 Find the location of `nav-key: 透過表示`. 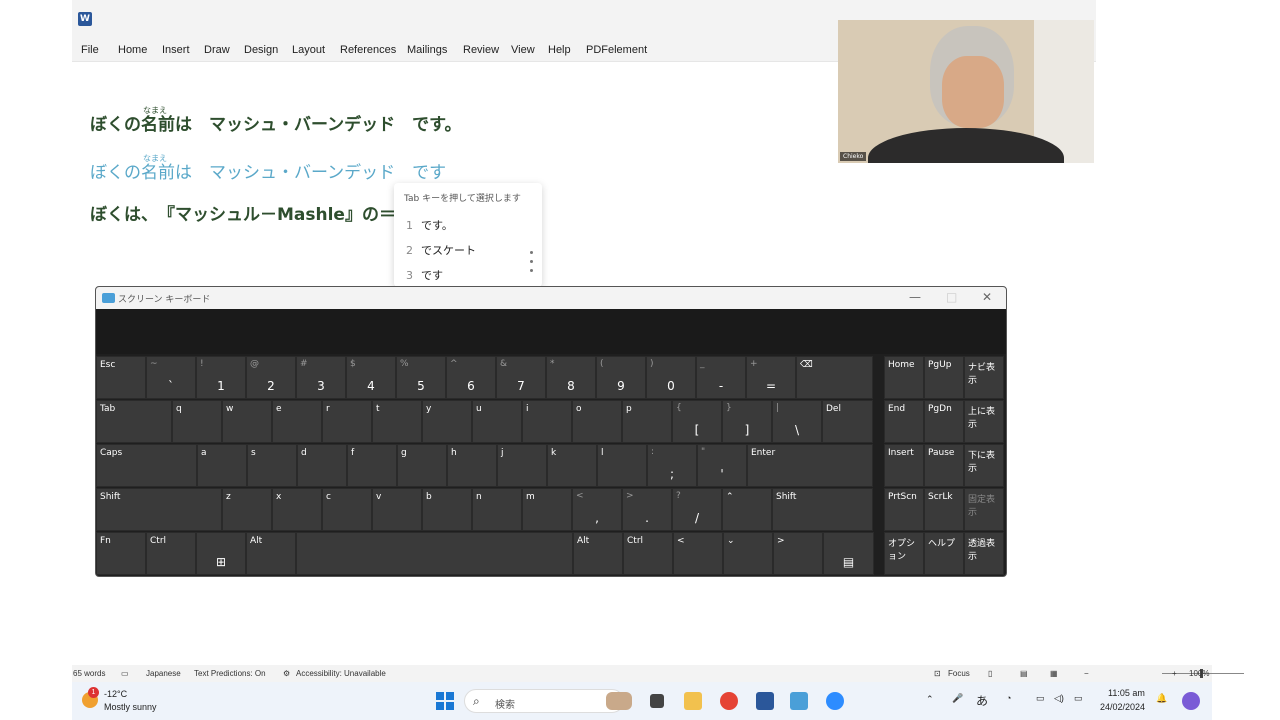

nav-key: 透過表示 is located at coordinates (984, 553).